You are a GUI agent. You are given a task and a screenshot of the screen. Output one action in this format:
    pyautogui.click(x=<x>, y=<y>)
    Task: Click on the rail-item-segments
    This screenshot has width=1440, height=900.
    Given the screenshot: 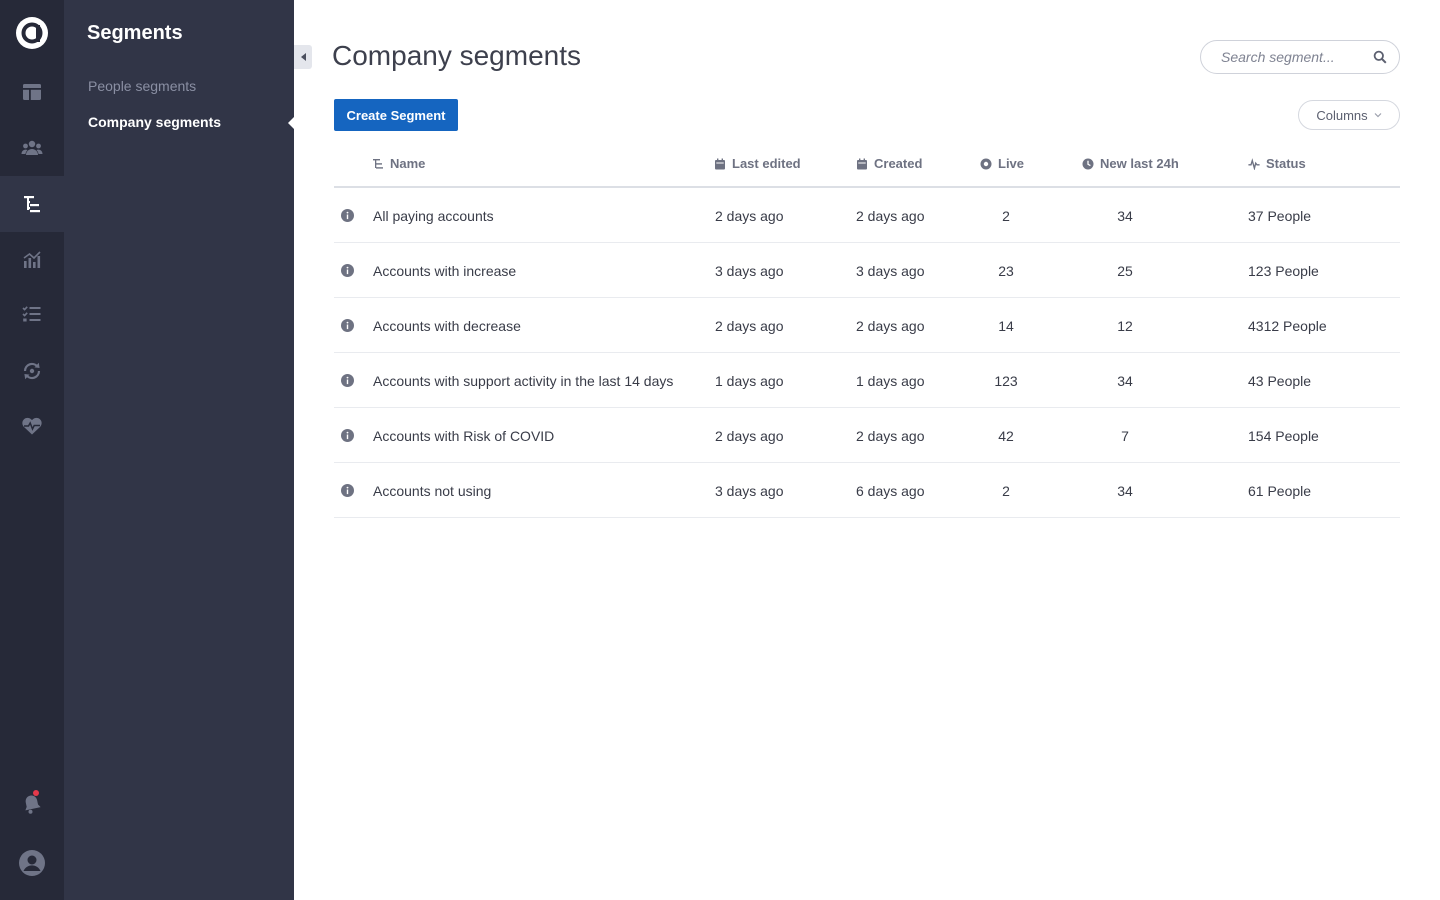 What is the action you would take?
    pyautogui.click(x=32, y=204)
    